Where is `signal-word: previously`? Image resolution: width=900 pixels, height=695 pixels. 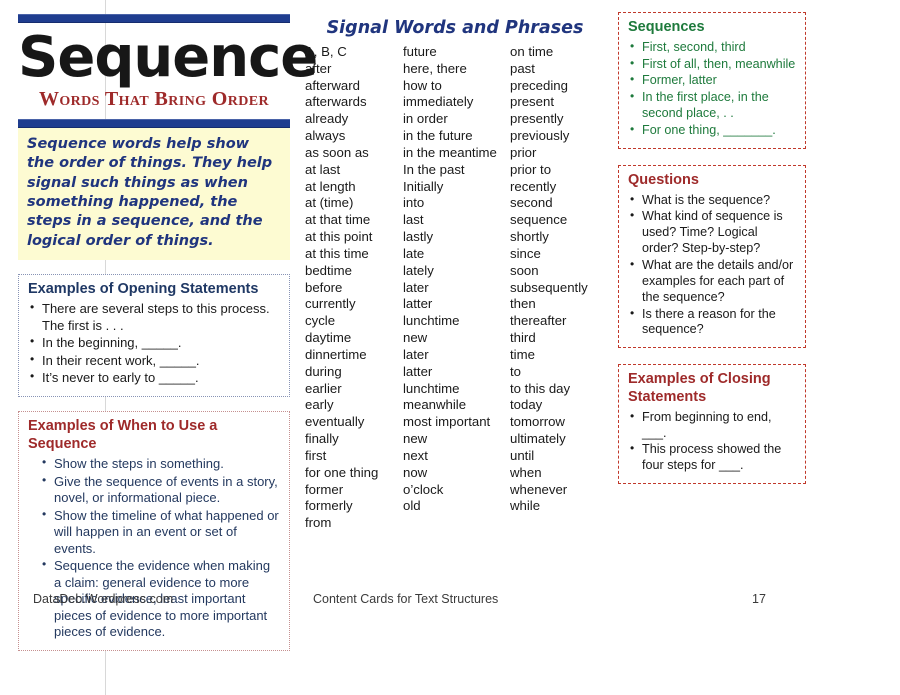
signal-word: previously is located at coordinates (540, 136).